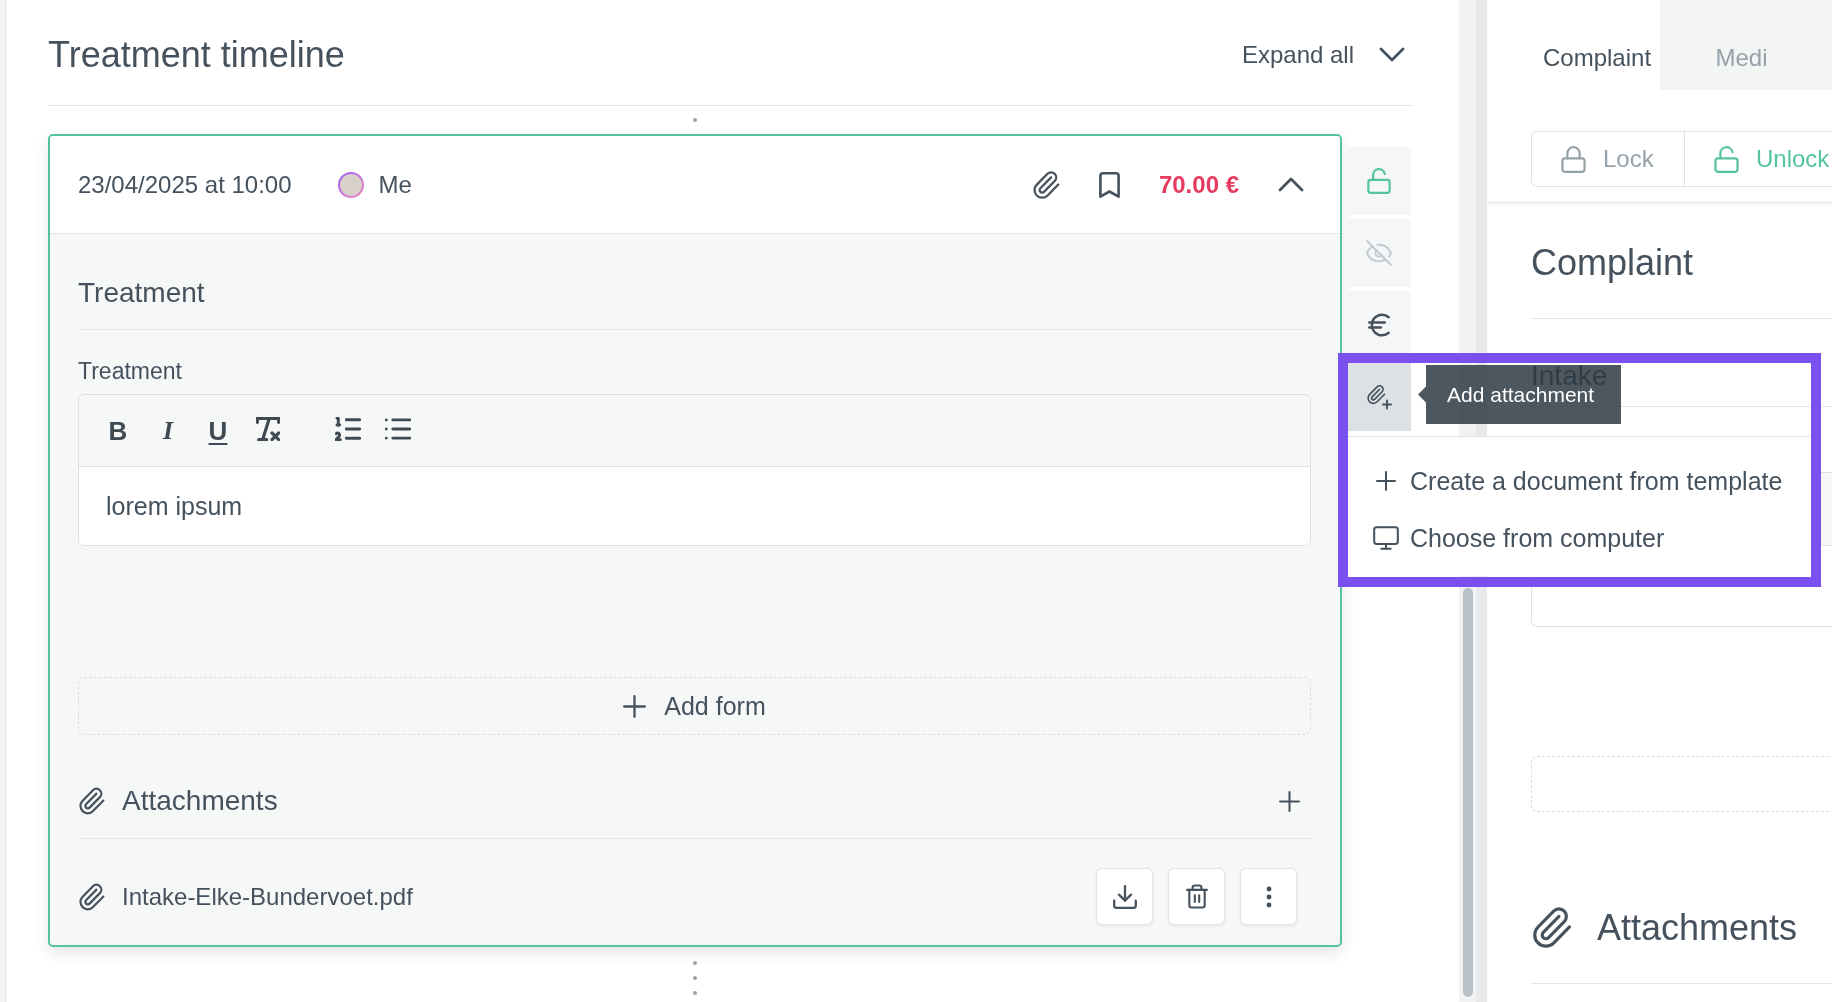 The height and width of the screenshot is (1002, 1832). What do you see at coordinates (1323, 54) in the screenshot?
I see `expand-all-button: Expand all` at bounding box center [1323, 54].